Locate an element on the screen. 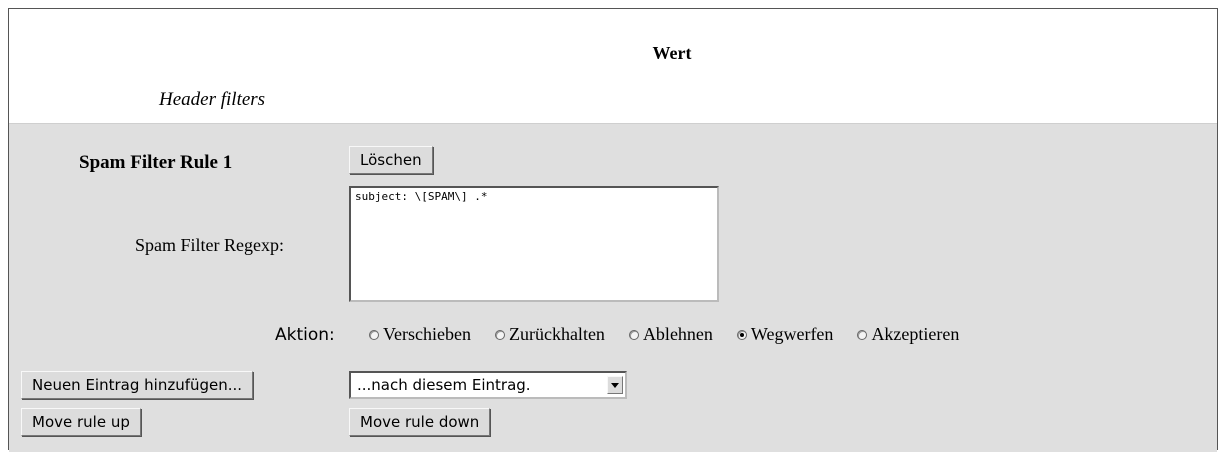  chevron-down-icon is located at coordinates (615, 385).